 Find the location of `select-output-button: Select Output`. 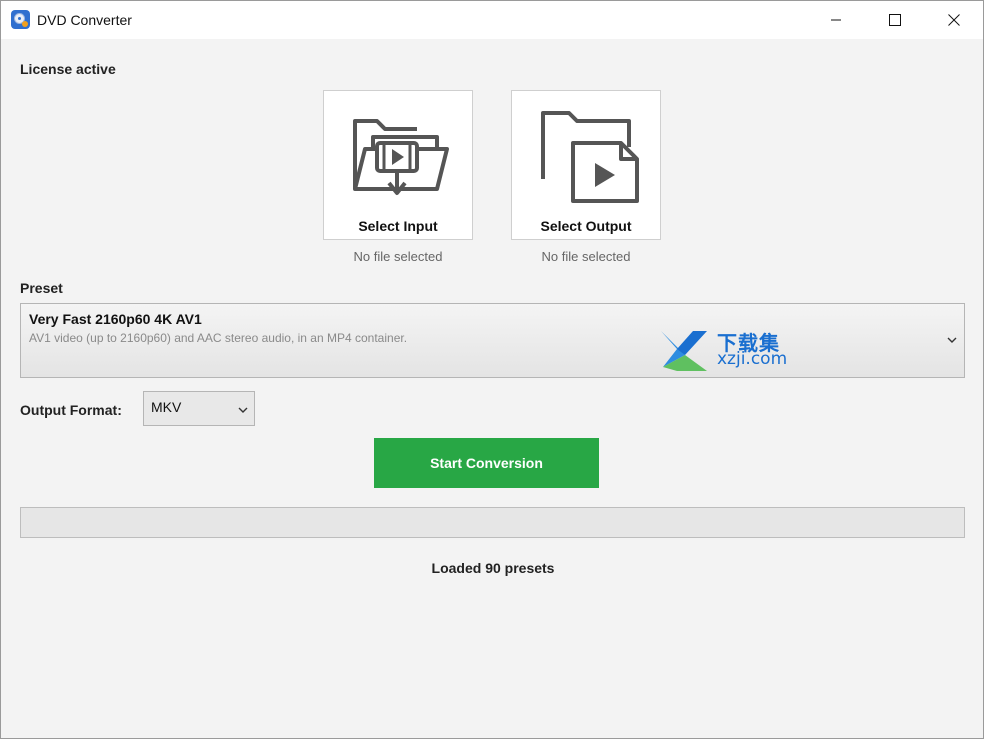

select-output-button: Select Output is located at coordinates (586, 165).